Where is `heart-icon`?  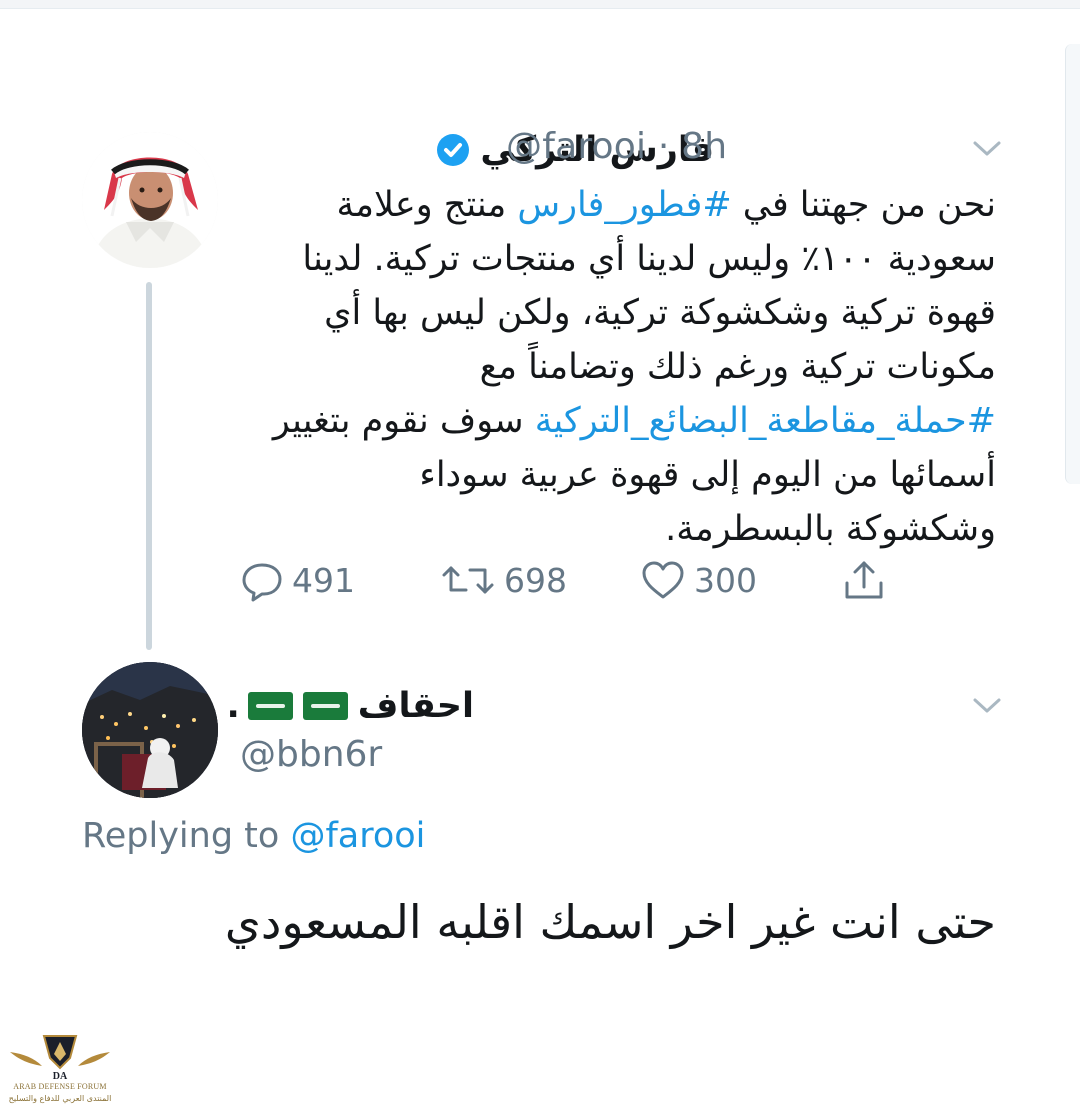 heart-icon is located at coordinates (663, 580).